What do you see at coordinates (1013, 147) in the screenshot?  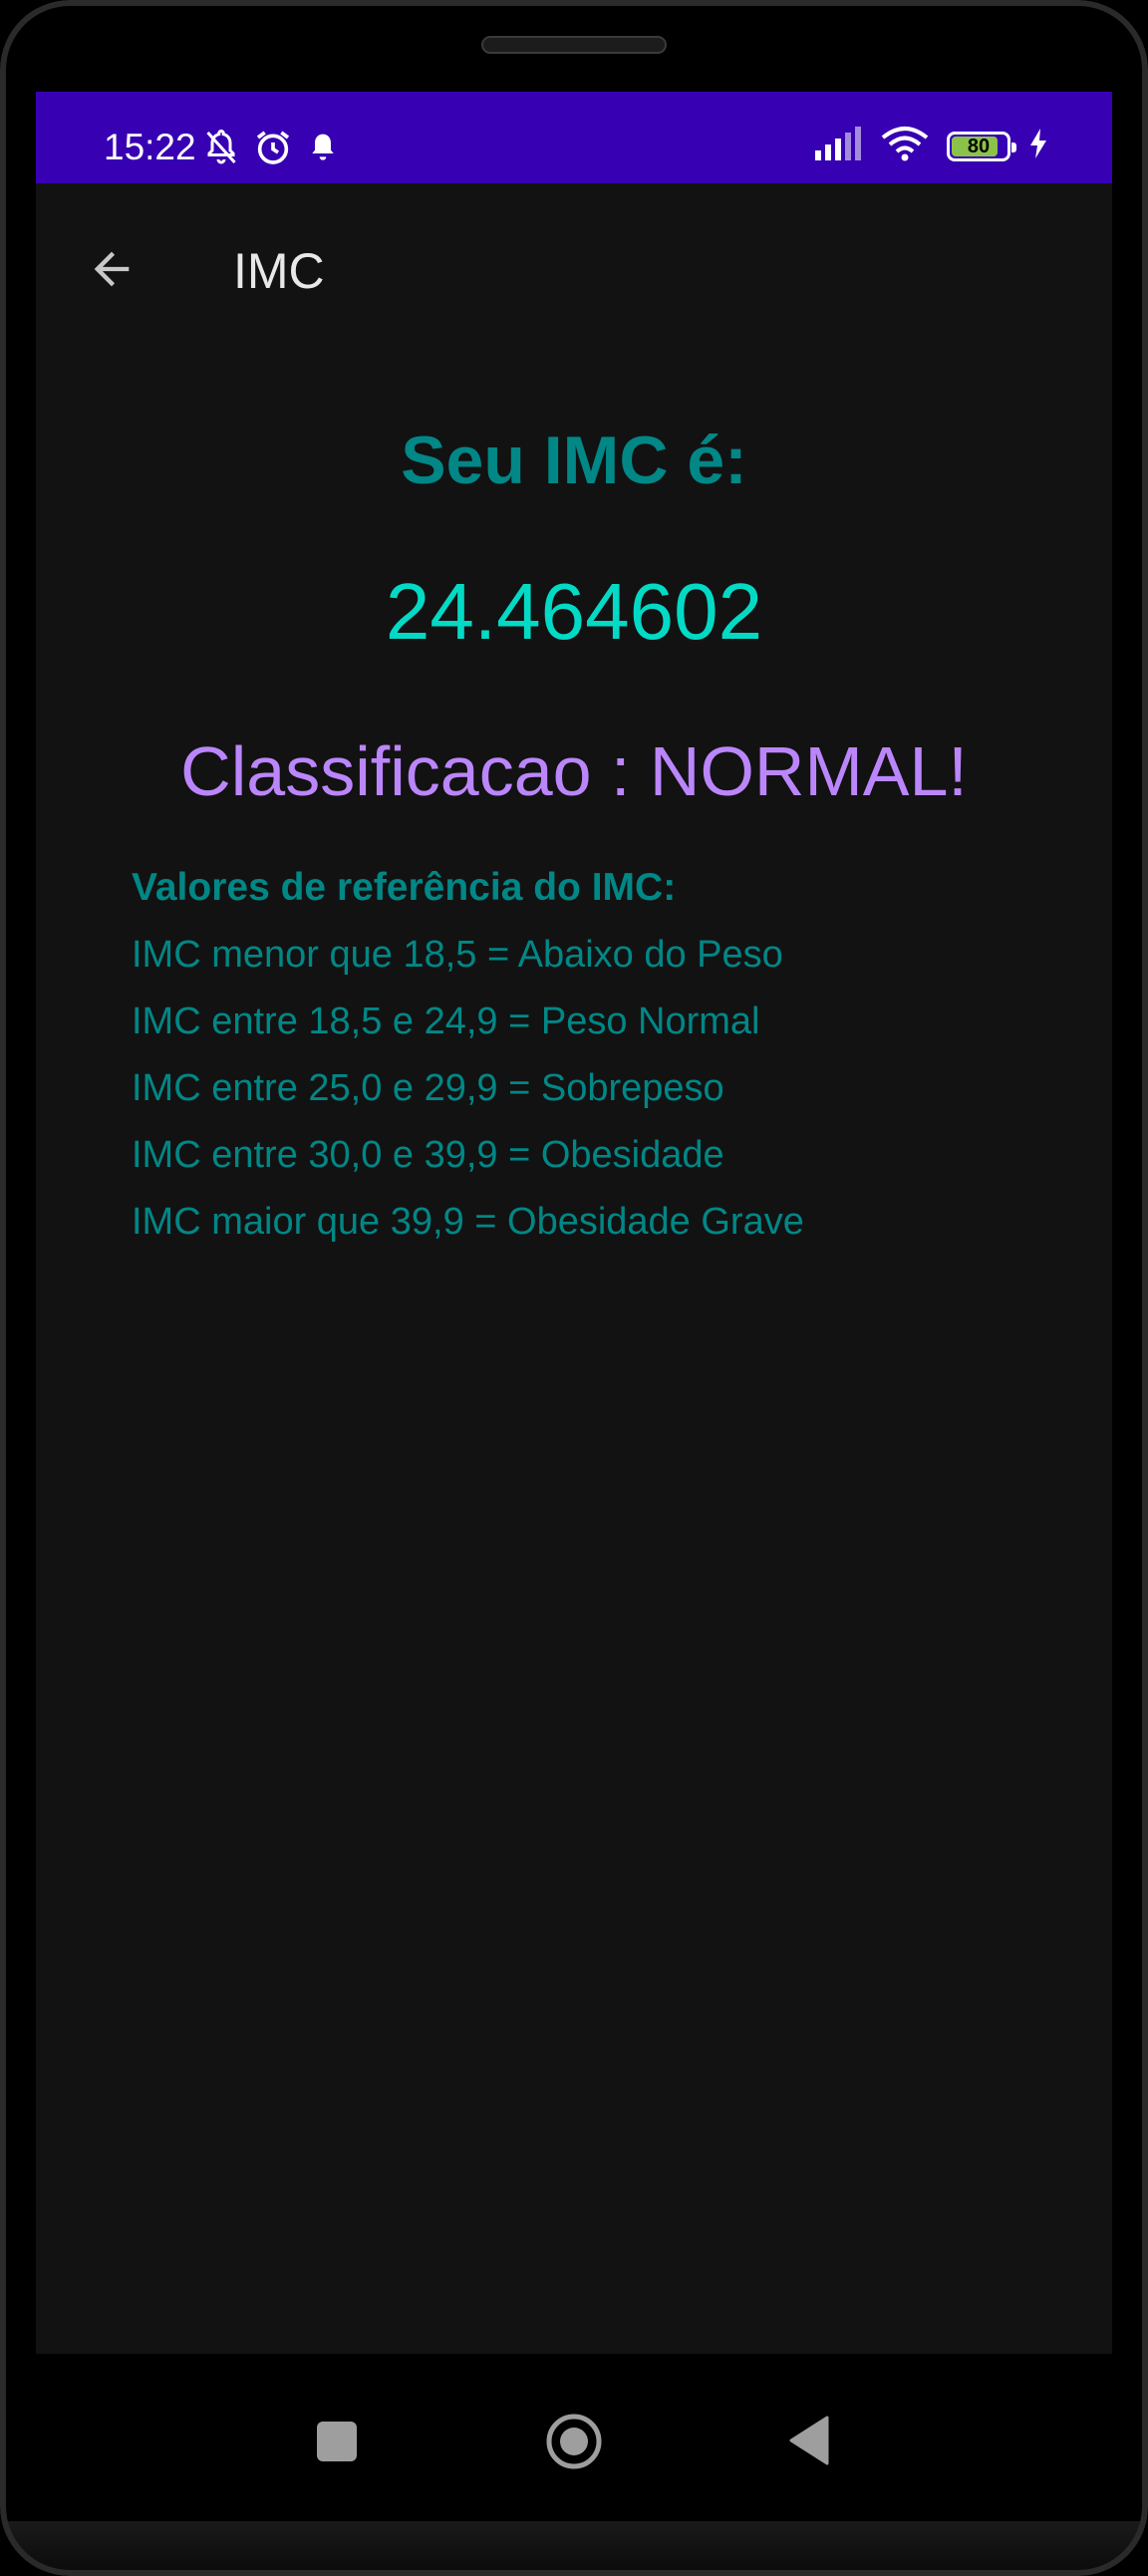 I see `battery-tip` at bounding box center [1013, 147].